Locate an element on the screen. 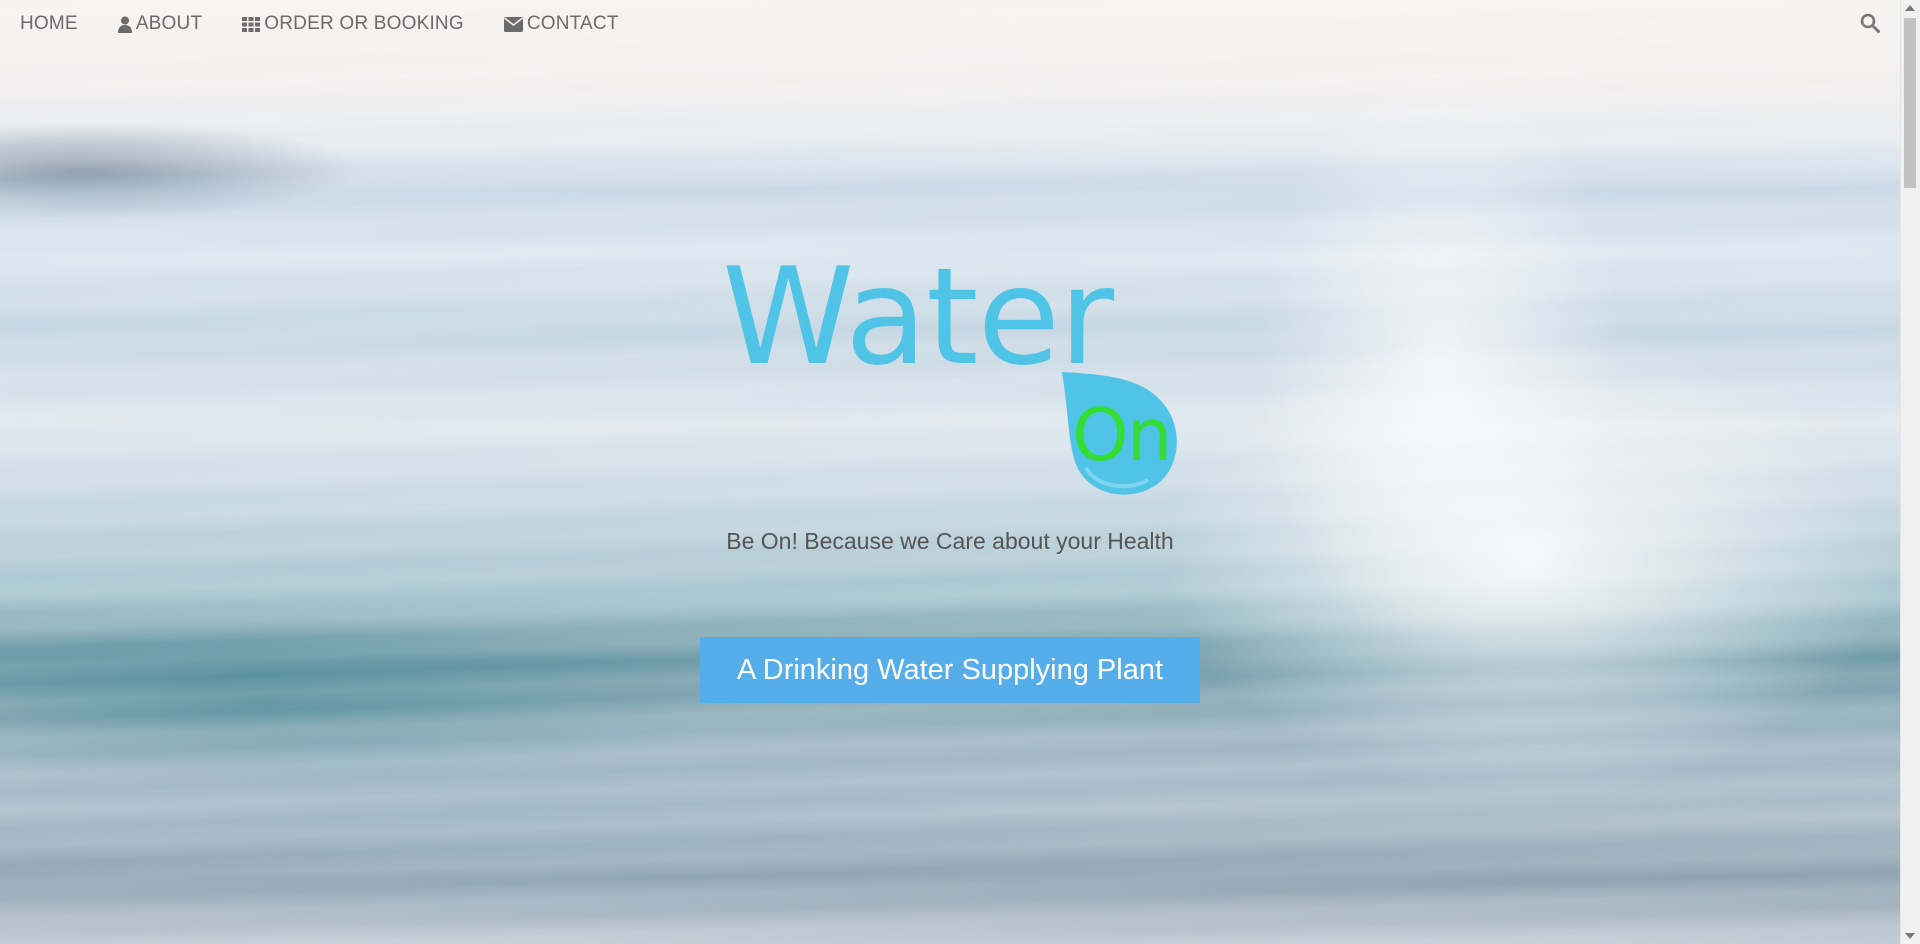  top-nav: HOME ABOUT ORDER OR BOOKING CONTACT is located at coordinates (960, 24).